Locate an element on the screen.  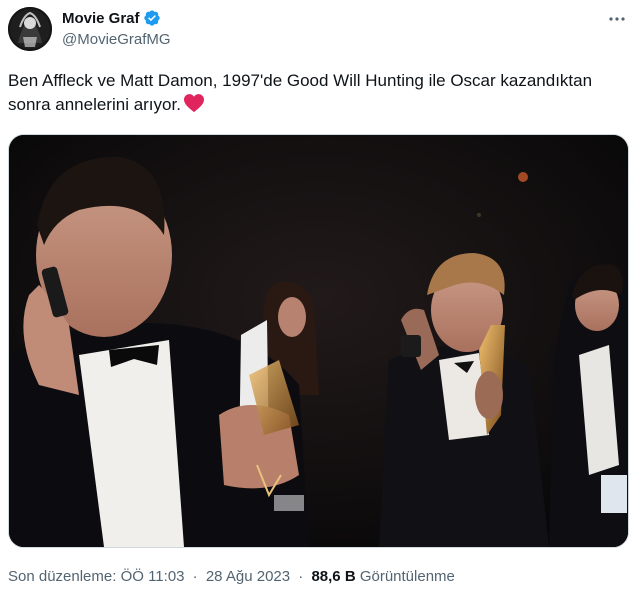
author-handle: @MovieGrafMG is located at coordinates (116, 39).